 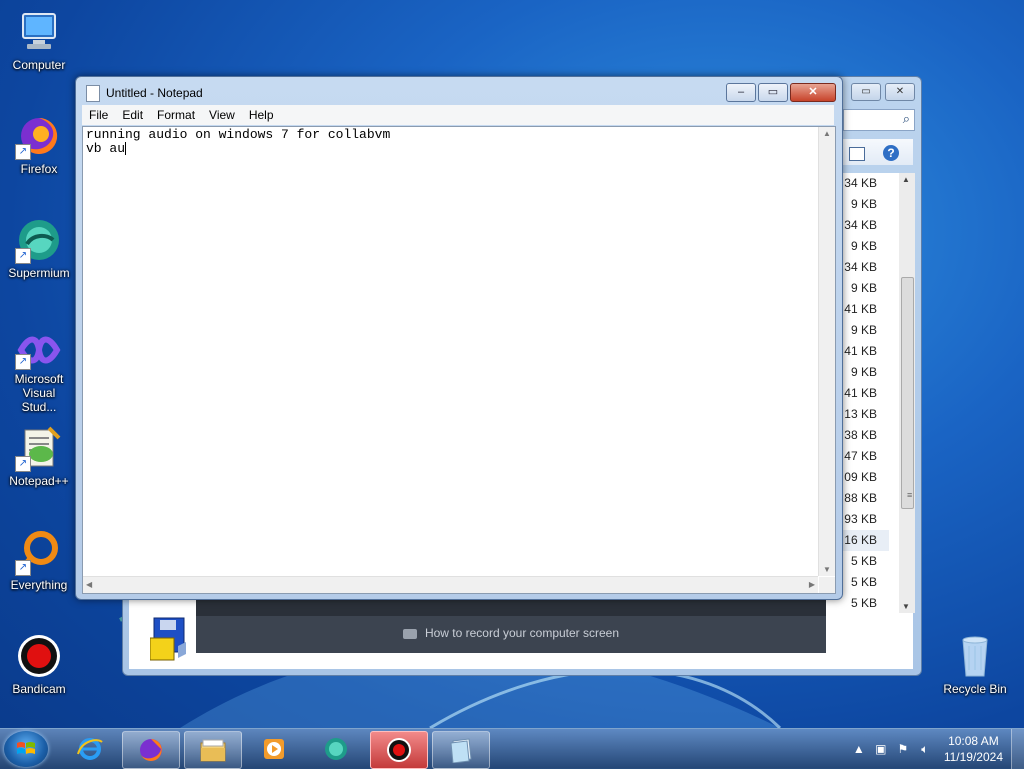 I want to click on media-player-icon, so click(x=274, y=749).